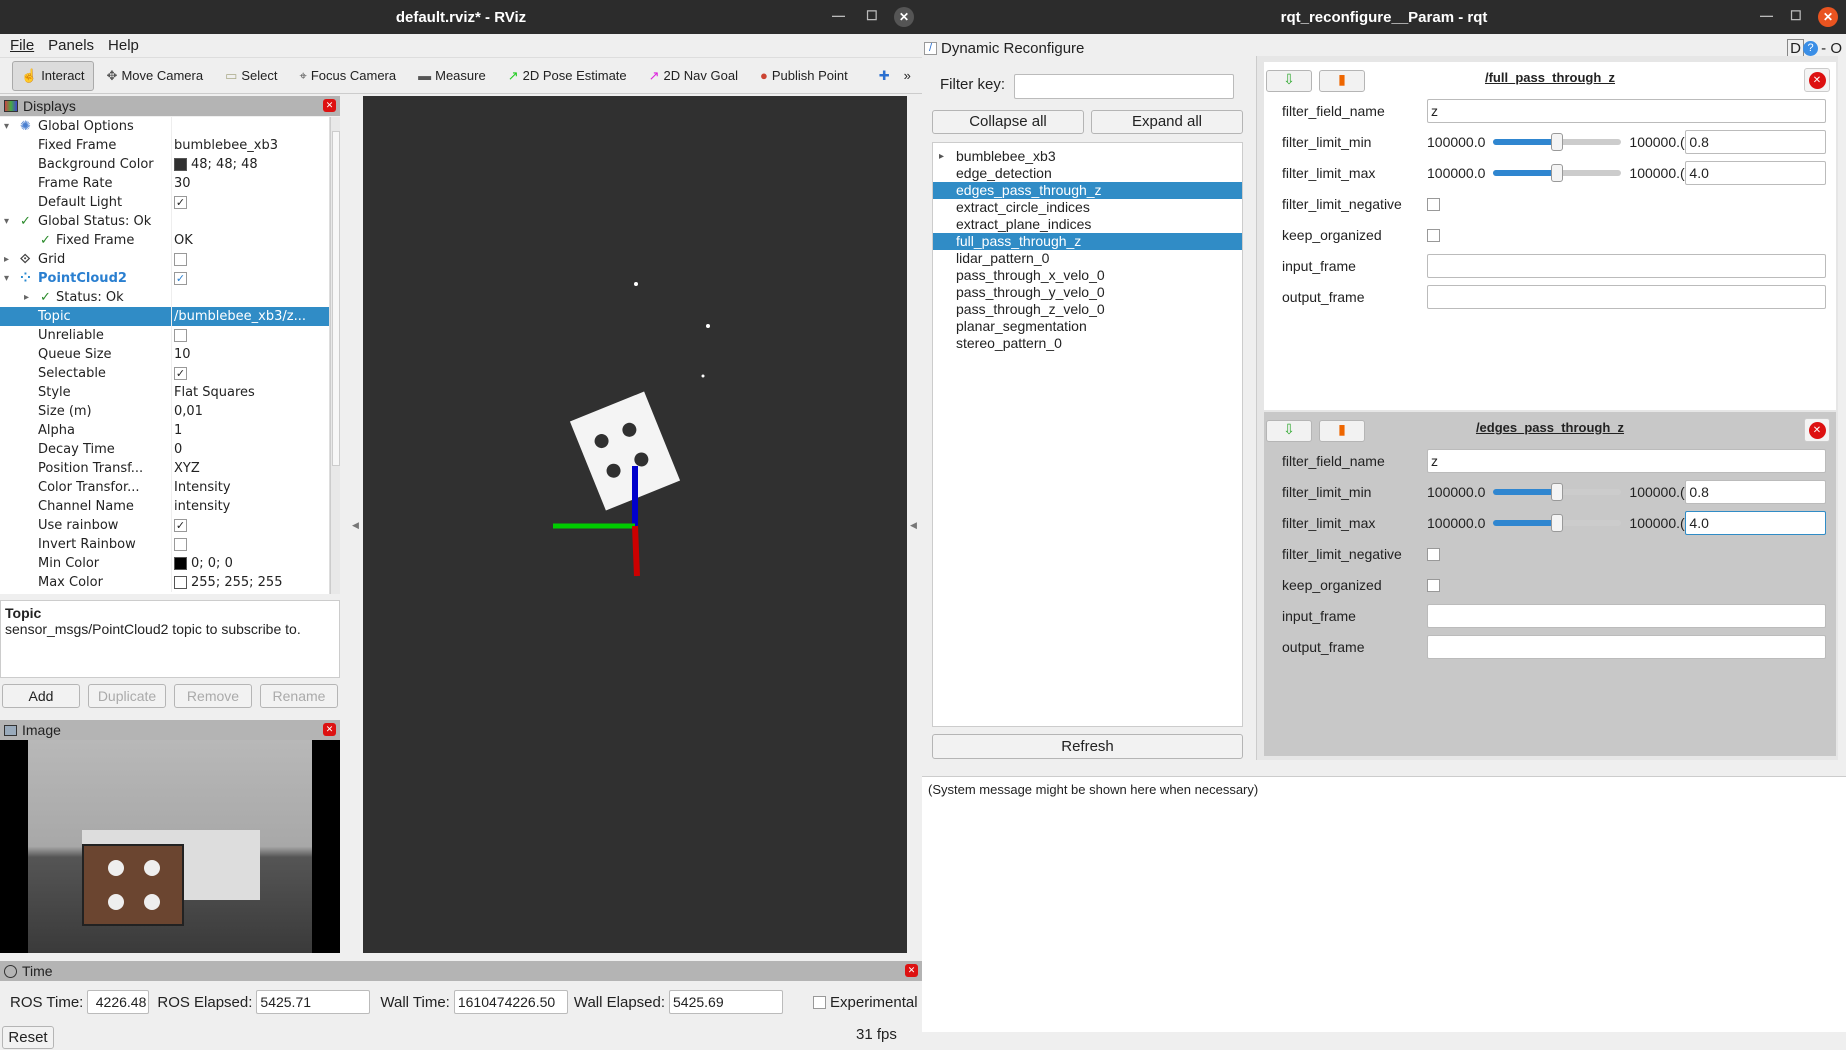 The height and width of the screenshot is (1050, 1846). Describe the element at coordinates (164, 373) in the screenshot. I see `tree-row-selectable: Selectable ✓` at that location.